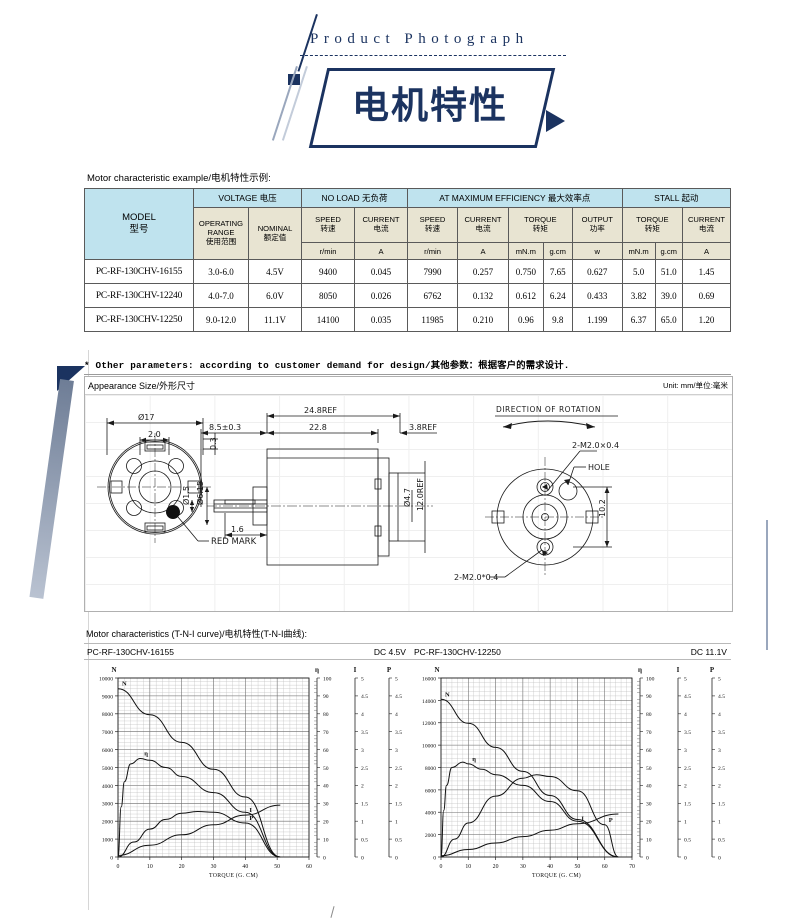 This screenshot has width=807, height=919. Describe the element at coordinates (432, 319) in the screenshot. I see `cell-eff-speed: 11985` at that location.